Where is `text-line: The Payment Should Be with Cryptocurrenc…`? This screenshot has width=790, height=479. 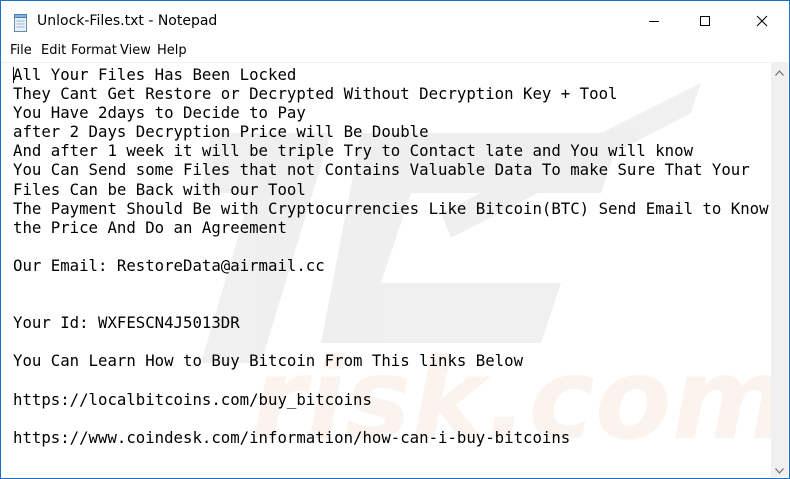 text-line: The Payment Should Be with Cryptocurrenc… is located at coordinates (391, 208).